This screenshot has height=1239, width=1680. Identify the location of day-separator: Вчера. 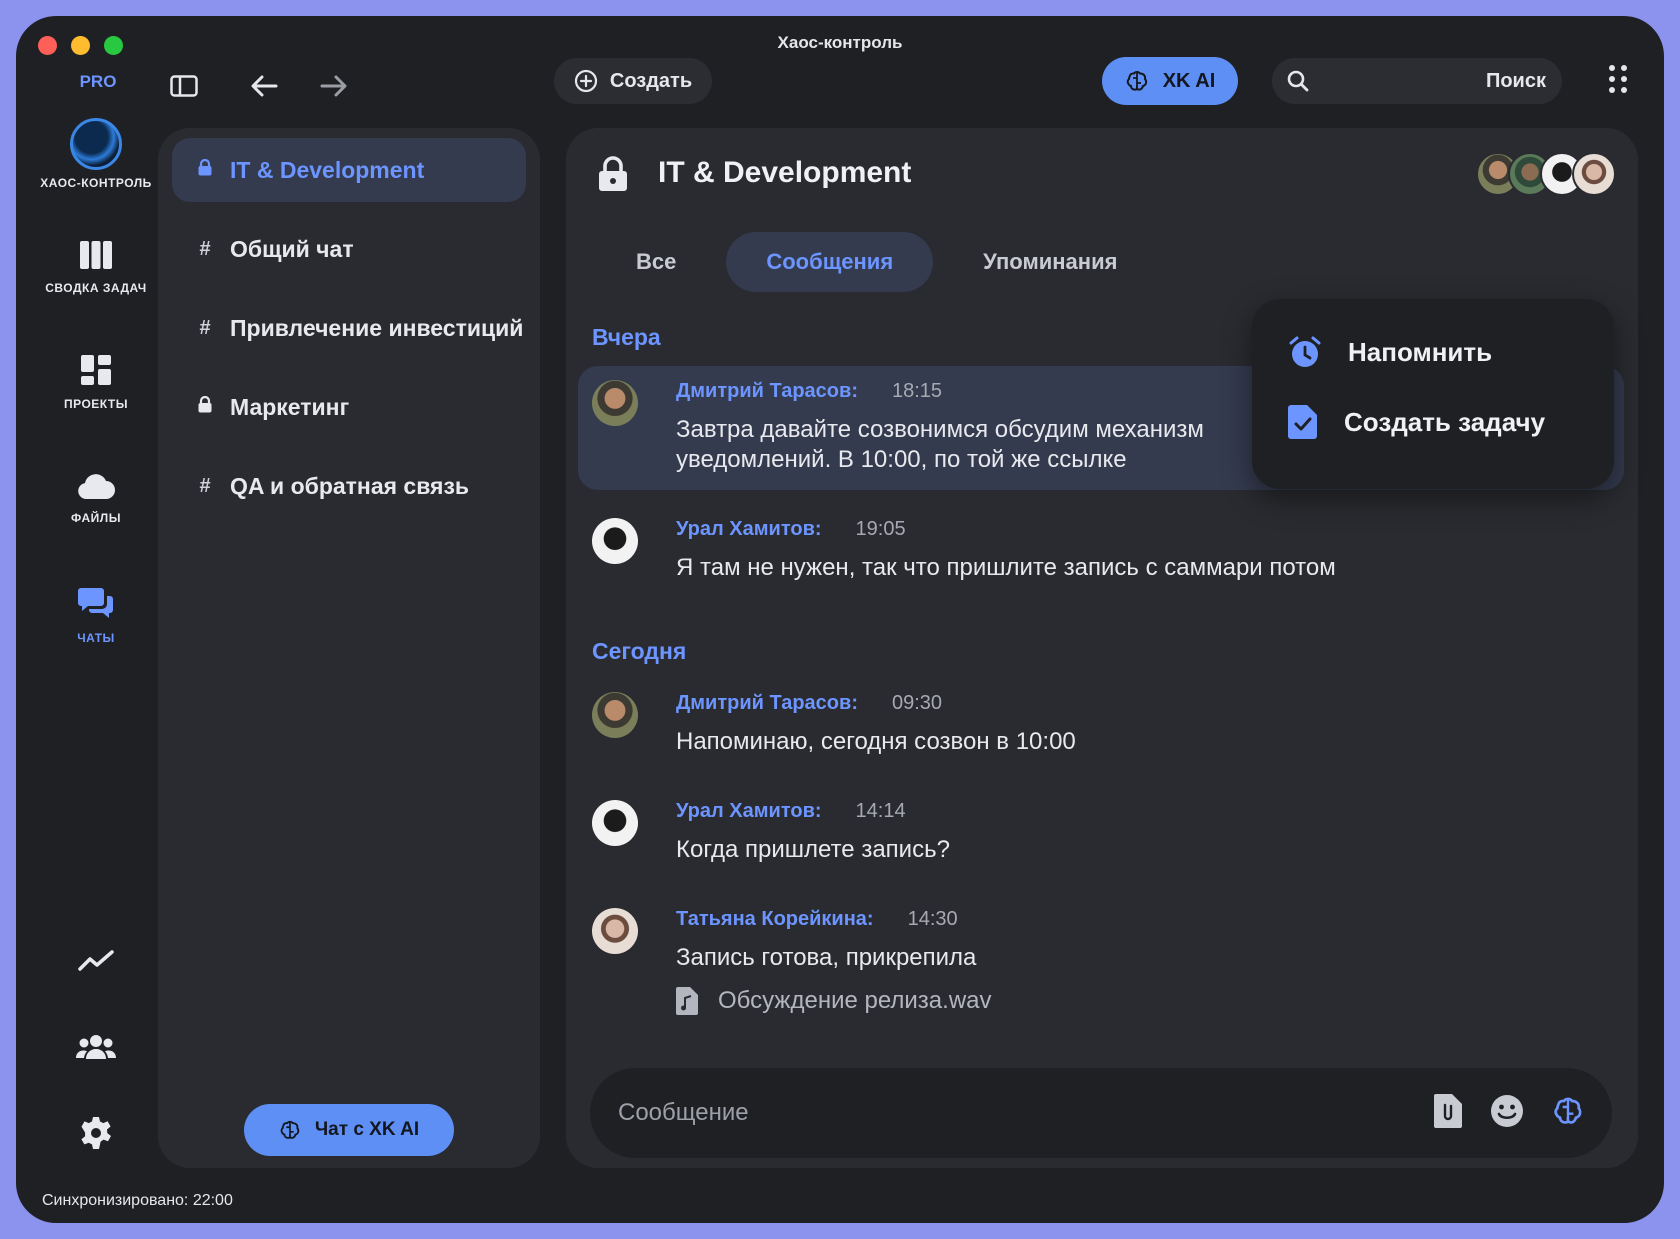
(626, 337).